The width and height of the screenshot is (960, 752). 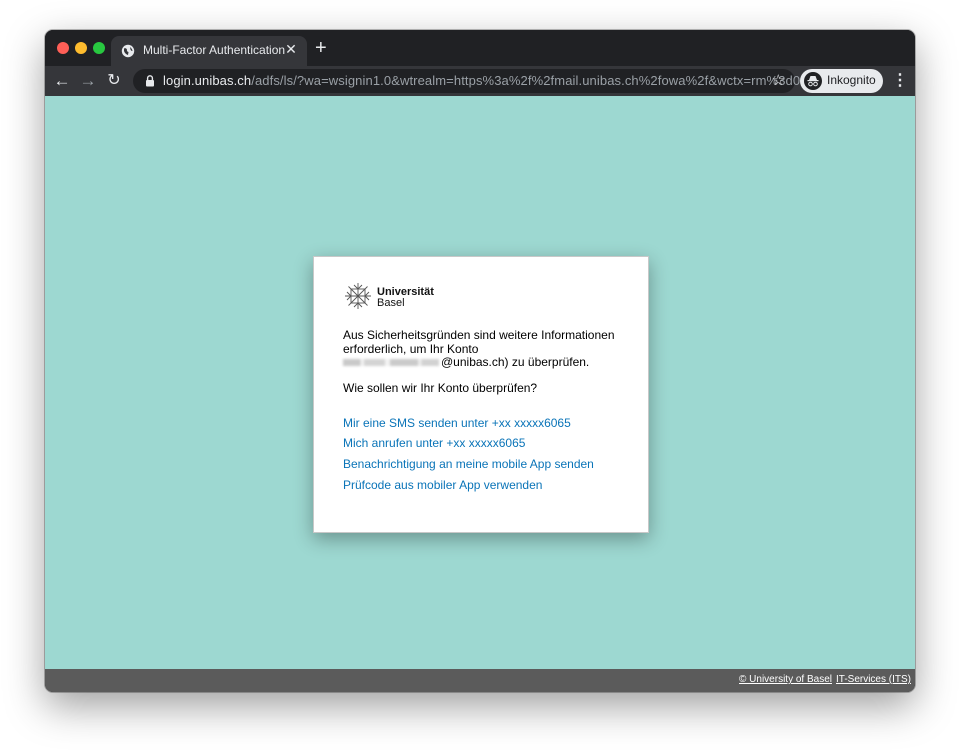 I want to click on incognito-button: Inkognito, so click(x=841, y=81).